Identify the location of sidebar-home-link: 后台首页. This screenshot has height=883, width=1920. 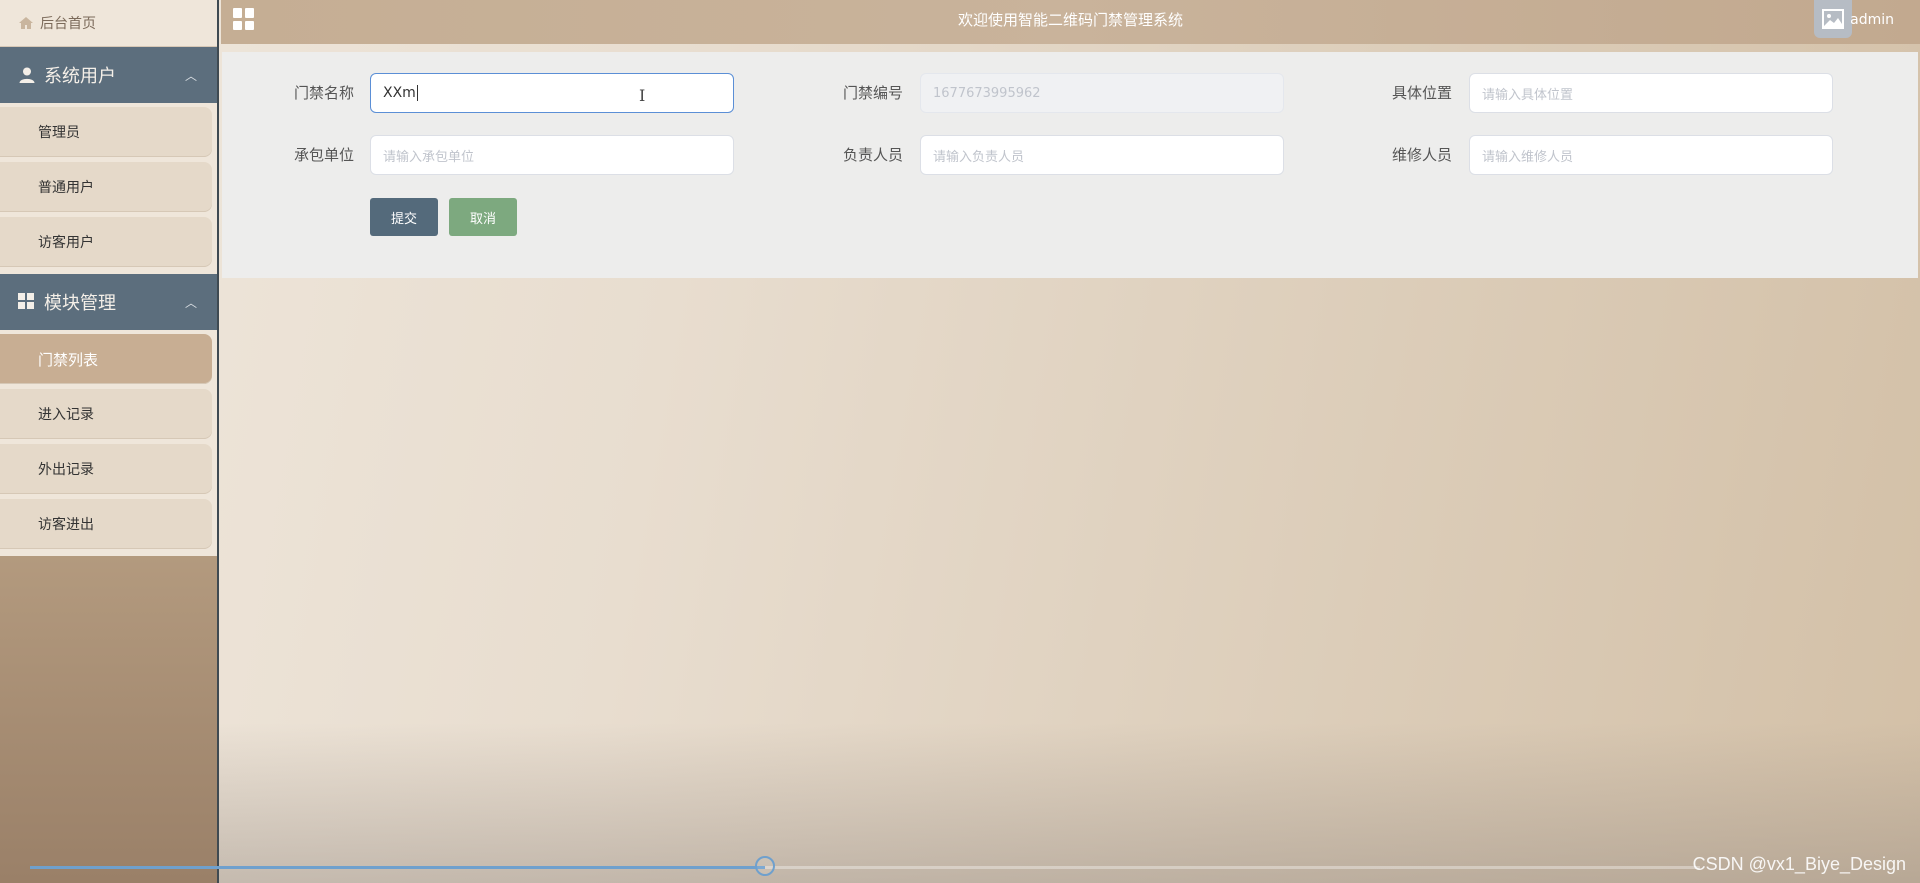
(108, 23).